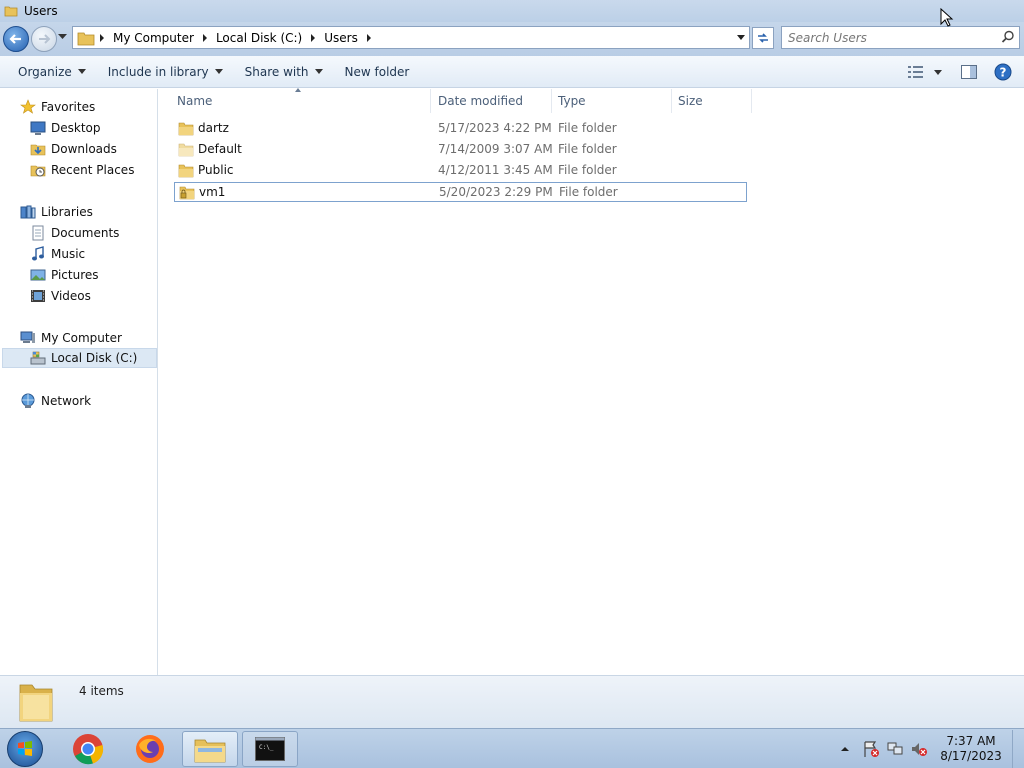  Describe the element at coordinates (915, 72) in the screenshot. I see `view-list-icon` at that location.